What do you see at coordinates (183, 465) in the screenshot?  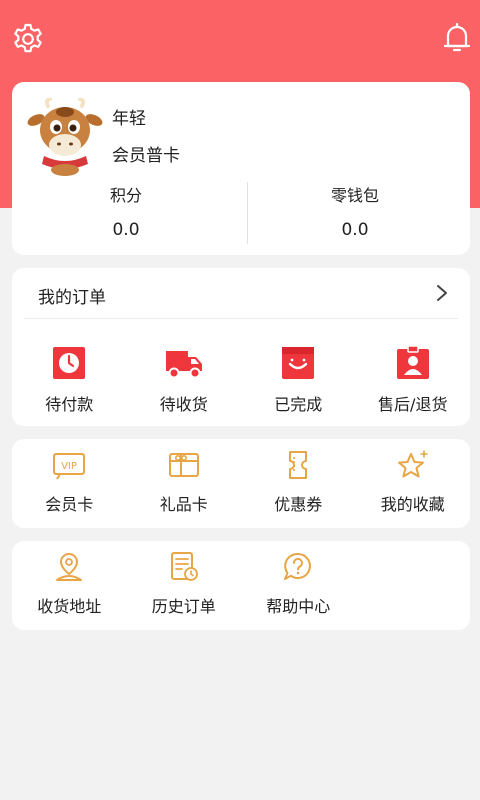 I see `gift-card-icon` at bounding box center [183, 465].